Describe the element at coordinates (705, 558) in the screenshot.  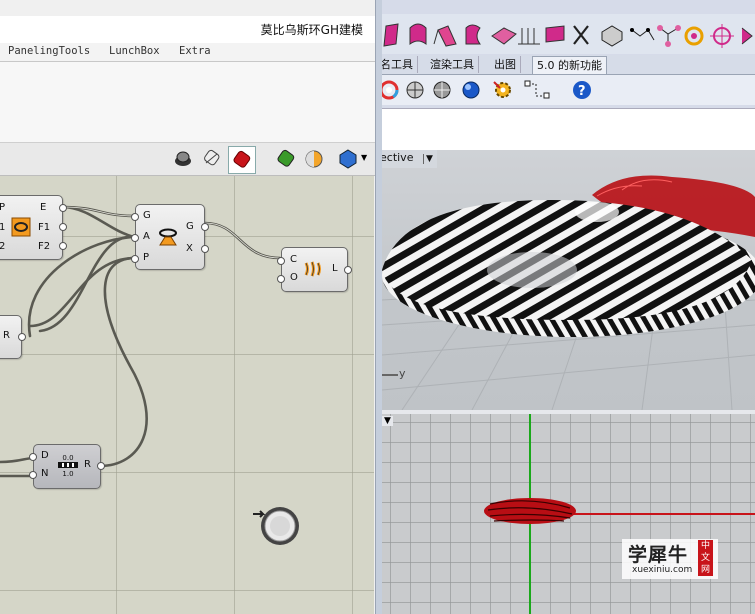
I see `watermark-badge: 中 文 网` at that location.